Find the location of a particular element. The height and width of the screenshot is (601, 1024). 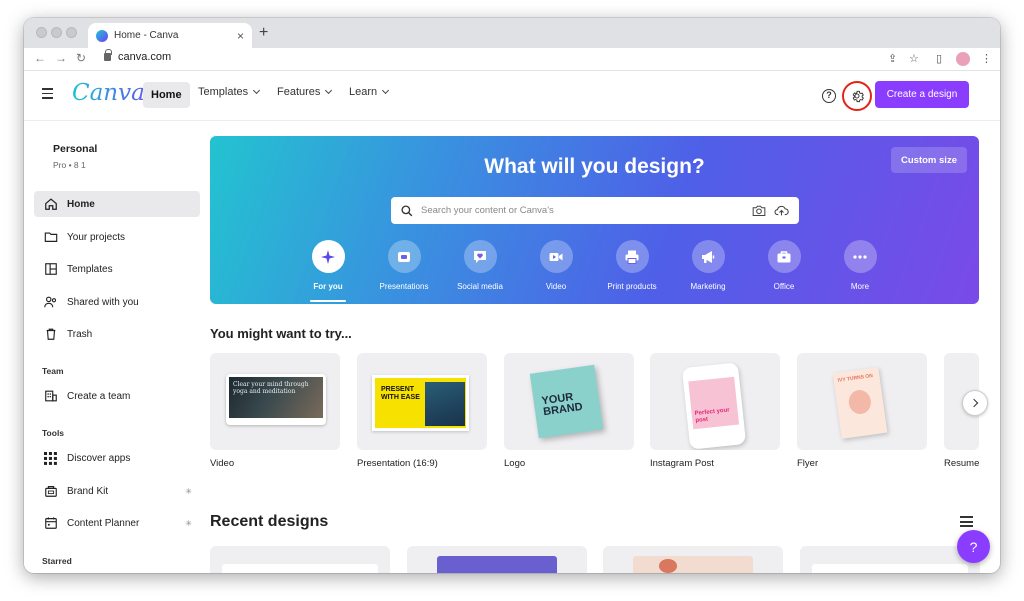

browser-tab: Home - Canva × is located at coordinates (170, 35).